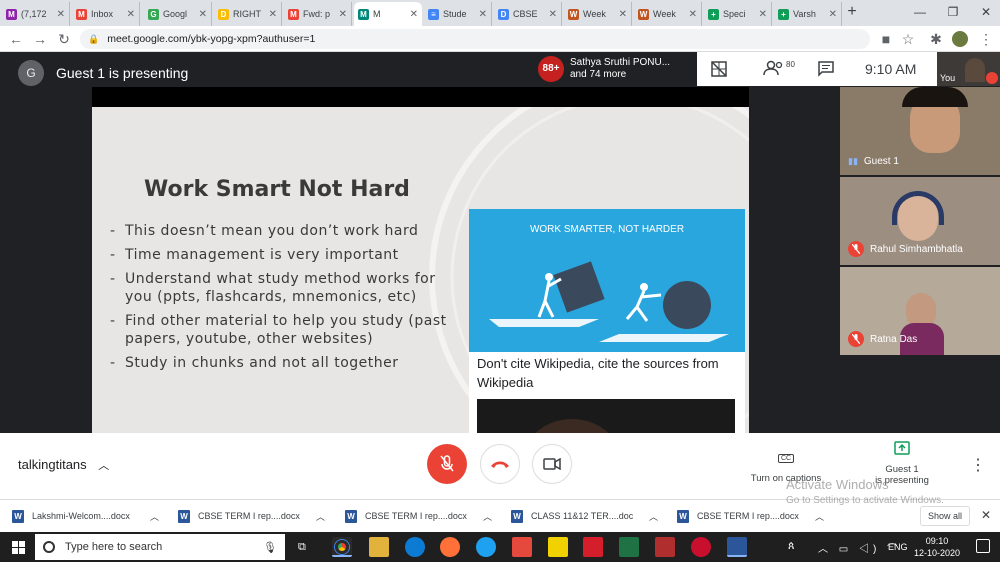  What do you see at coordinates (945, 516) in the screenshot?
I see `show-all-downloads-button: Show all` at bounding box center [945, 516].